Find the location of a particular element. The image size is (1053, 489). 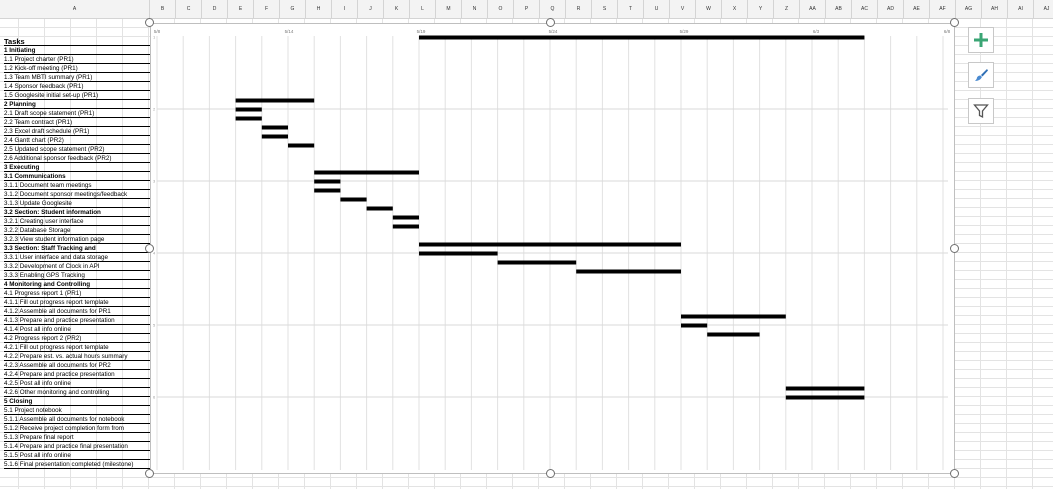

column-header-ag: AG is located at coordinates (969, 9).